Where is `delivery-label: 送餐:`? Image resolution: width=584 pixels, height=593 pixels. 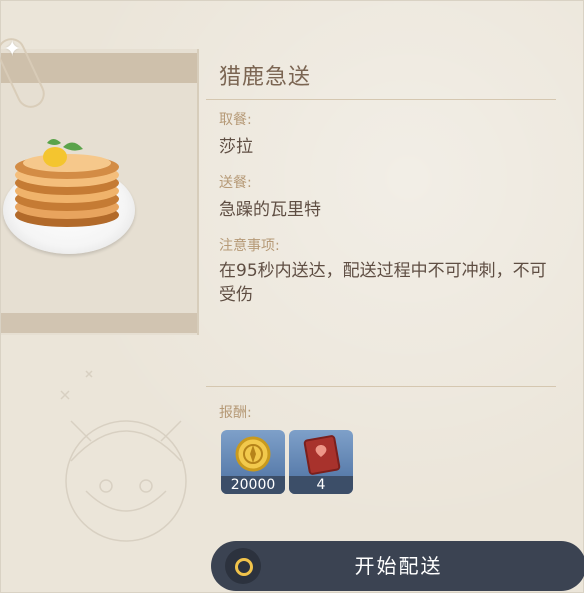 delivery-label: 送餐: is located at coordinates (235, 183).